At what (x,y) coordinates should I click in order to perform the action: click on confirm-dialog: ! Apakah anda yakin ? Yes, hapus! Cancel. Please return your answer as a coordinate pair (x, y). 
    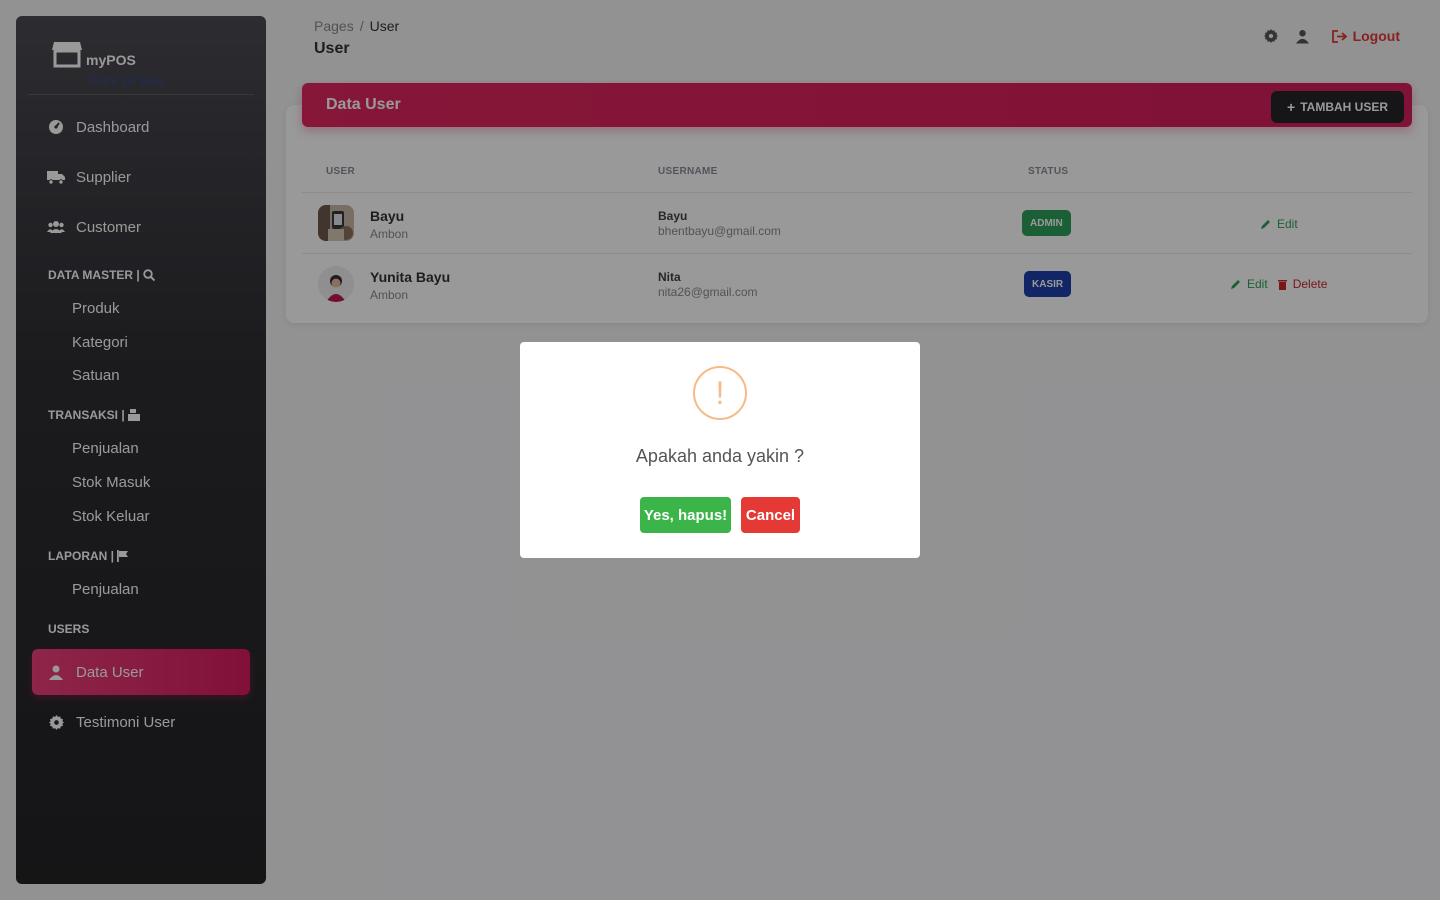
    Looking at the image, I should click on (720, 450).